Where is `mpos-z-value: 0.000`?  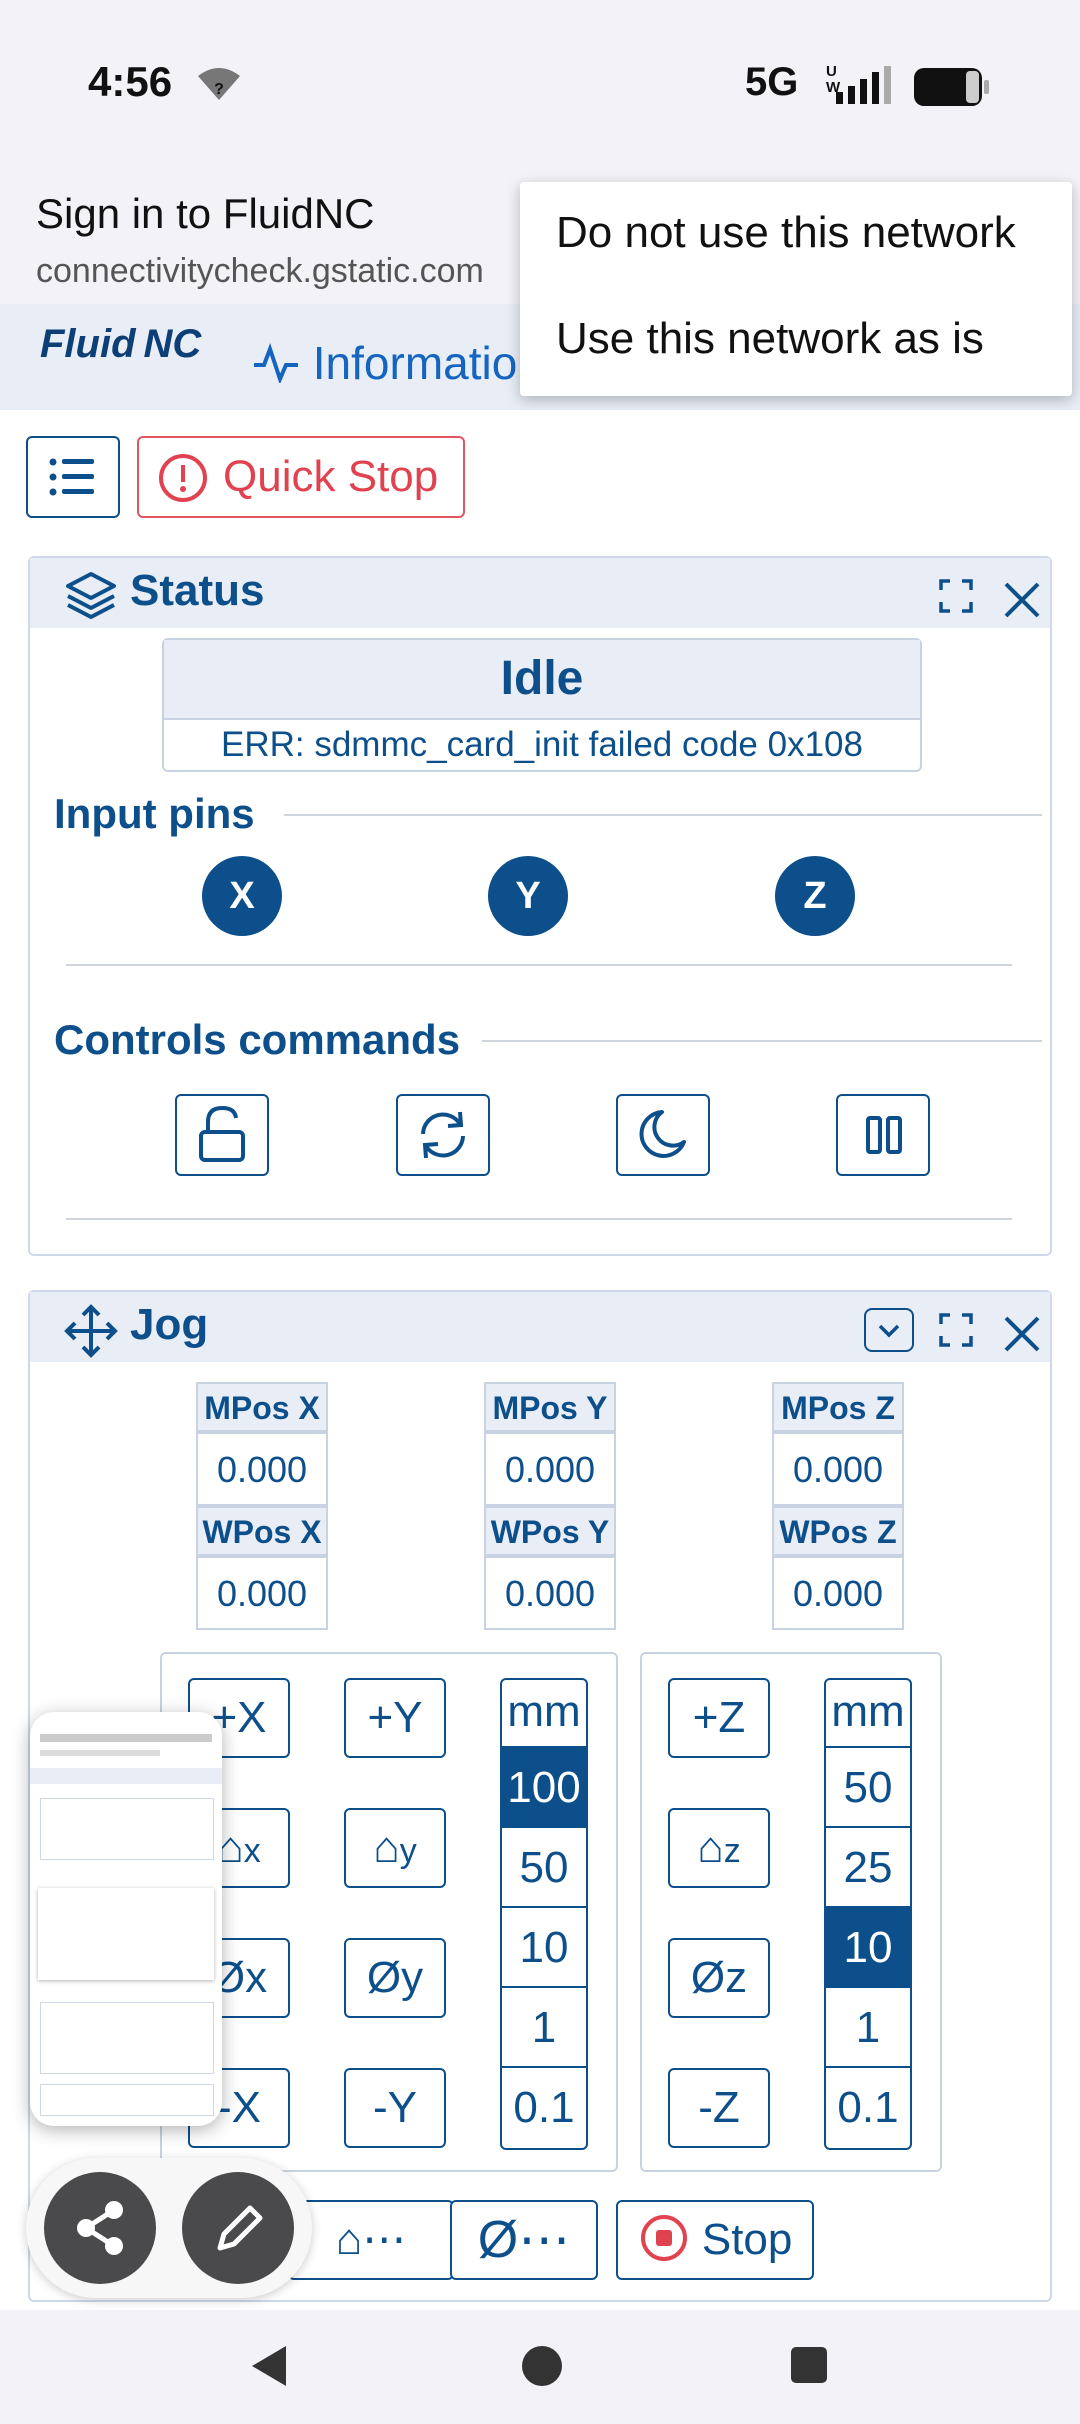 mpos-z-value: 0.000 is located at coordinates (838, 1469).